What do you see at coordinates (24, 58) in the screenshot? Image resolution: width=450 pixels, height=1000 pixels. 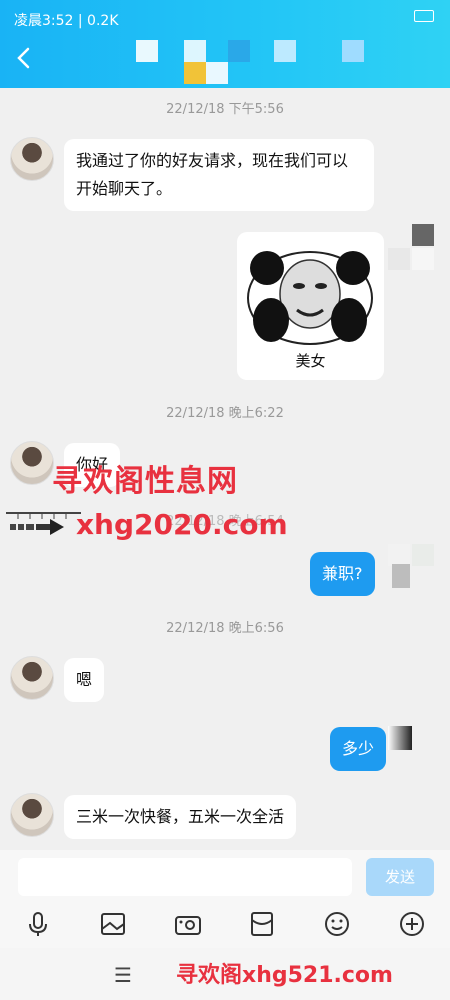 I see `back-arrow-icon` at bounding box center [24, 58].